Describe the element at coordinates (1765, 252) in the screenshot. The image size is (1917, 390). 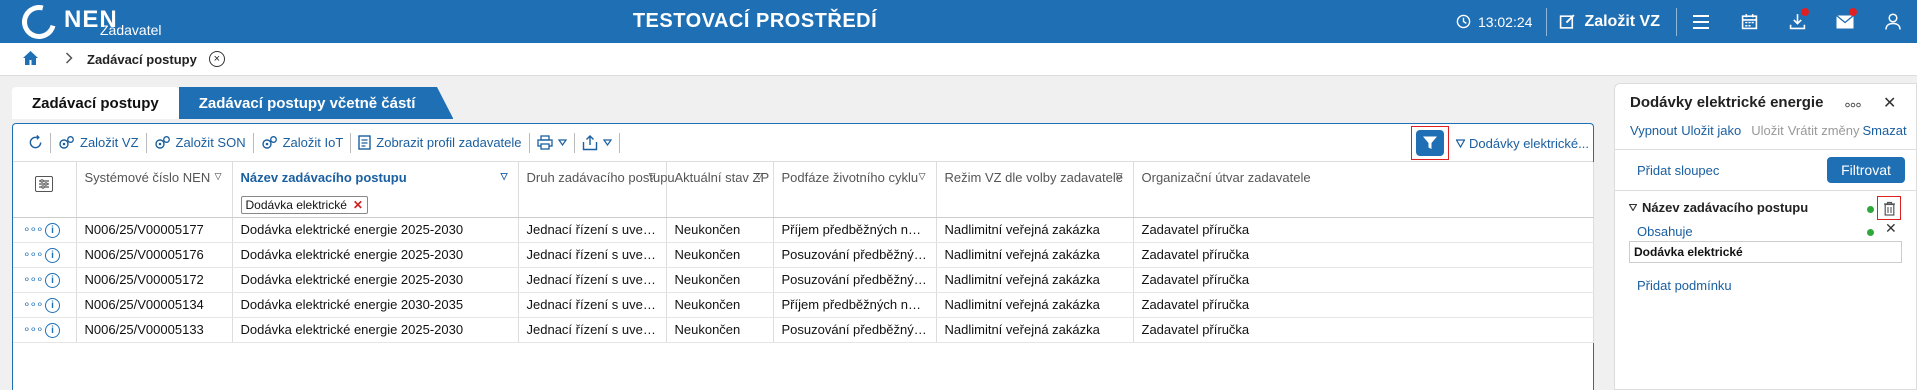
I see `condition-value-input` at that location.